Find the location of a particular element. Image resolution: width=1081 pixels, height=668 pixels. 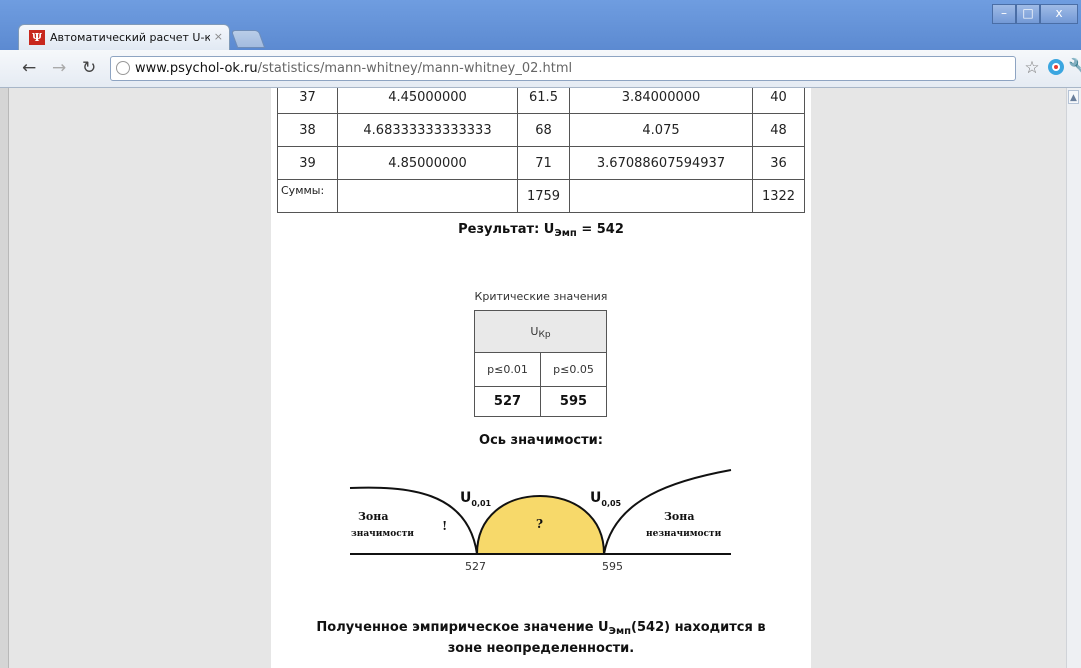

browser-tab: Ψ Автоматический расчет U-кр × is located at coordinates (124, 37).